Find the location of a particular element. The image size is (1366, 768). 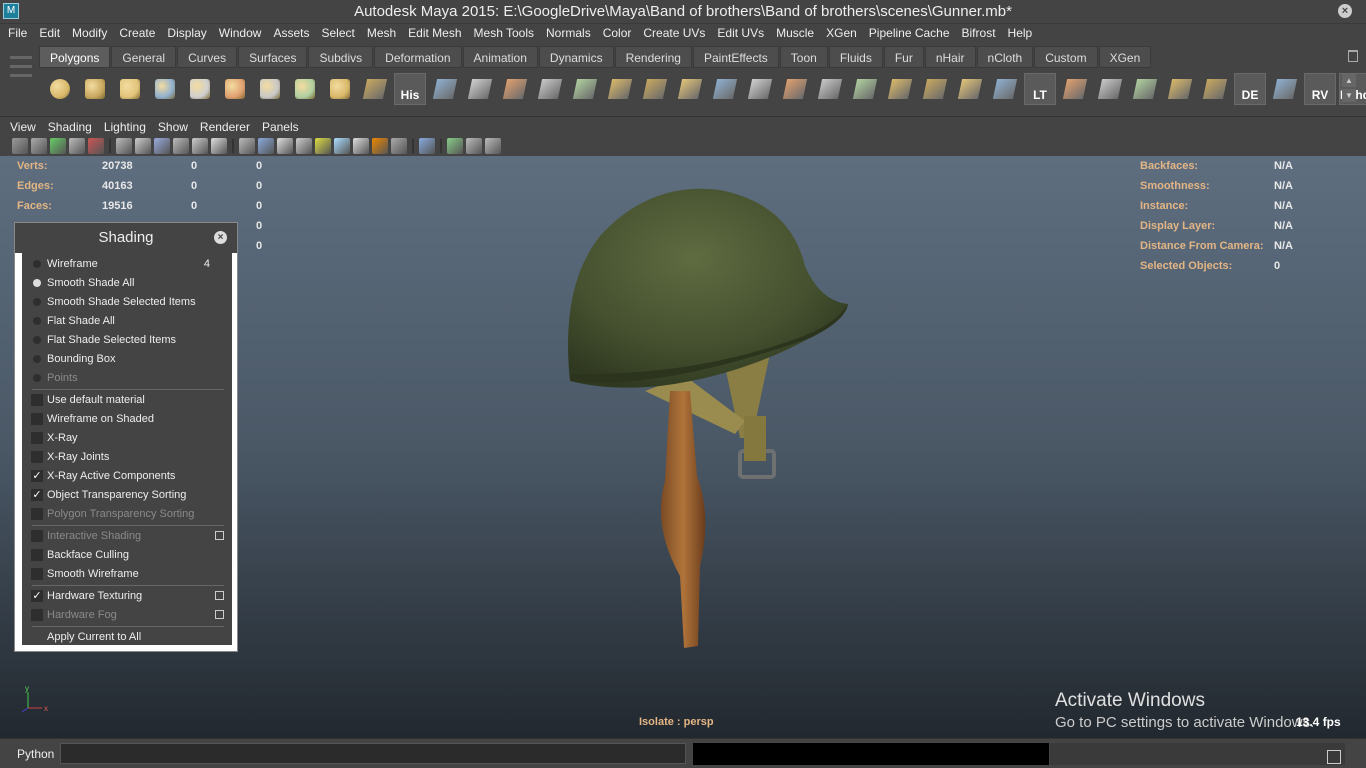

panel-menu-shading: Shading is located at coordinates (70, 127).